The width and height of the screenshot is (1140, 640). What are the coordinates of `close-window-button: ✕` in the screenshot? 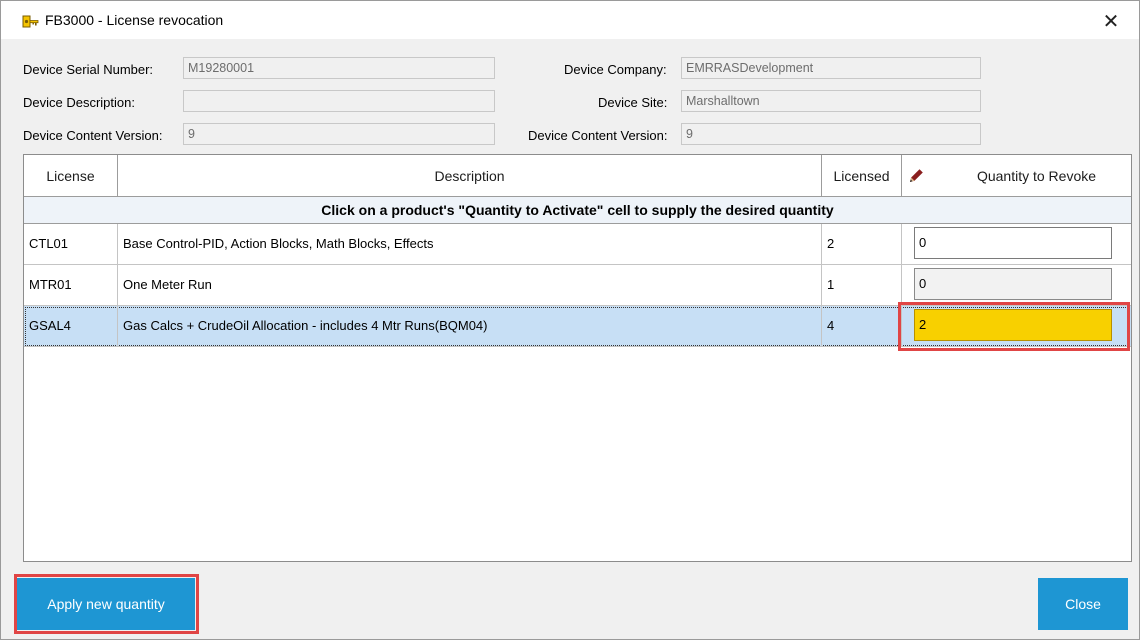 It's located at (1111, 21).